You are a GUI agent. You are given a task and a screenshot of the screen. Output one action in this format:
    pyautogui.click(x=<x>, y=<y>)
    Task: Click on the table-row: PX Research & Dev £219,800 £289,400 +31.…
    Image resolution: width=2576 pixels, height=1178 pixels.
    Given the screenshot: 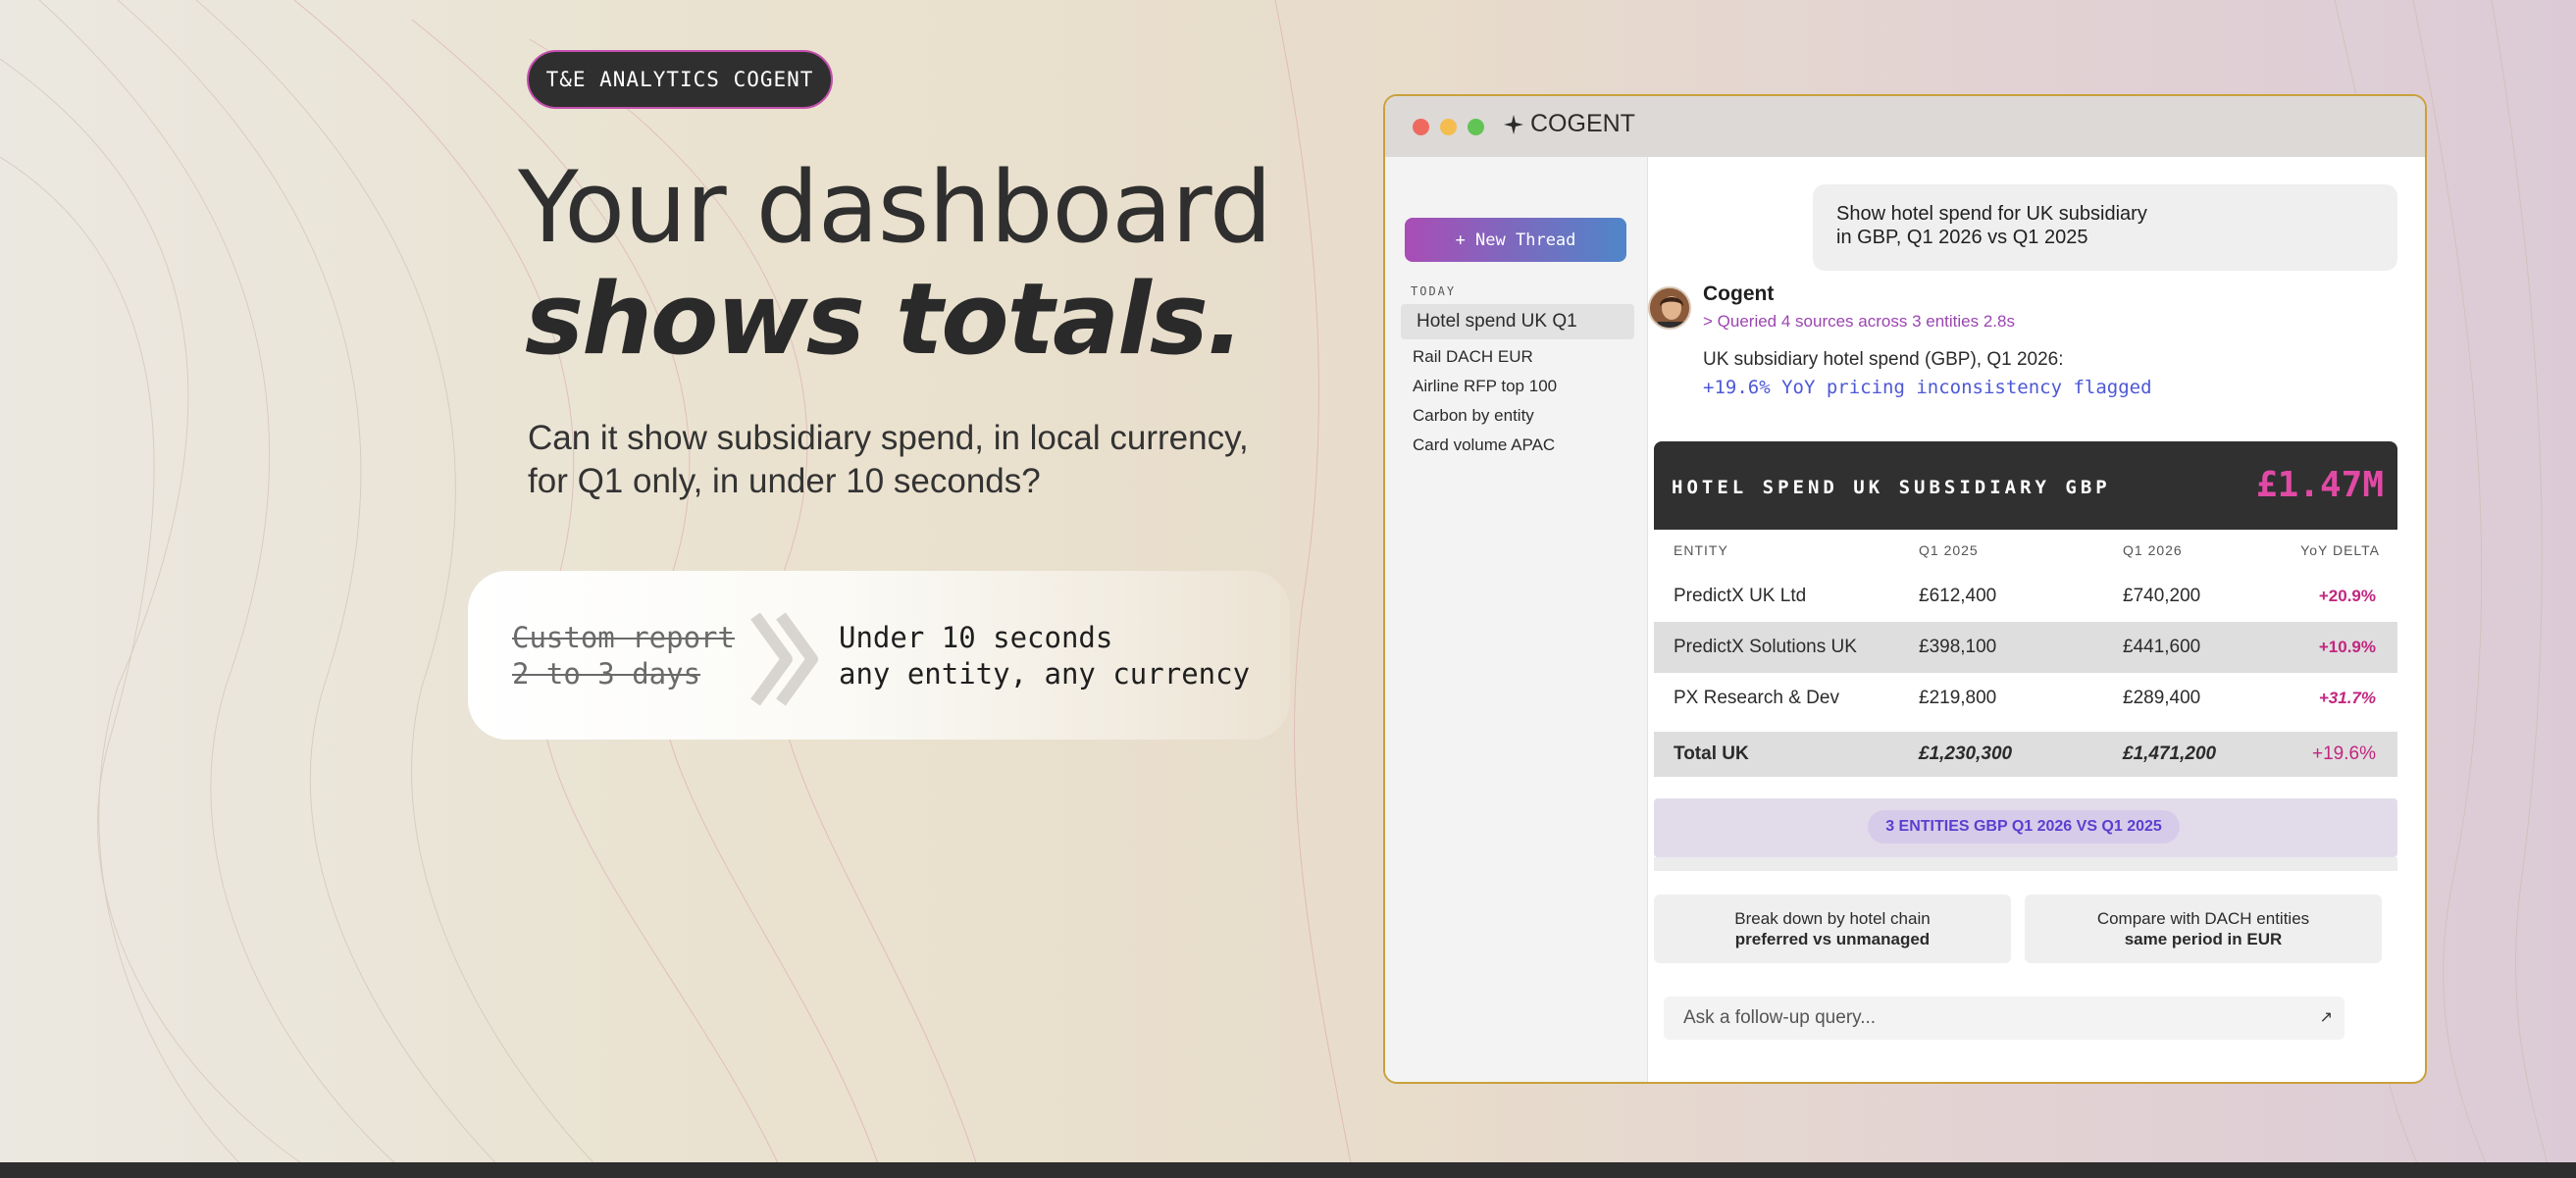 What is the action you would take?
    pyautogui.click(x=2025, y=698)
    